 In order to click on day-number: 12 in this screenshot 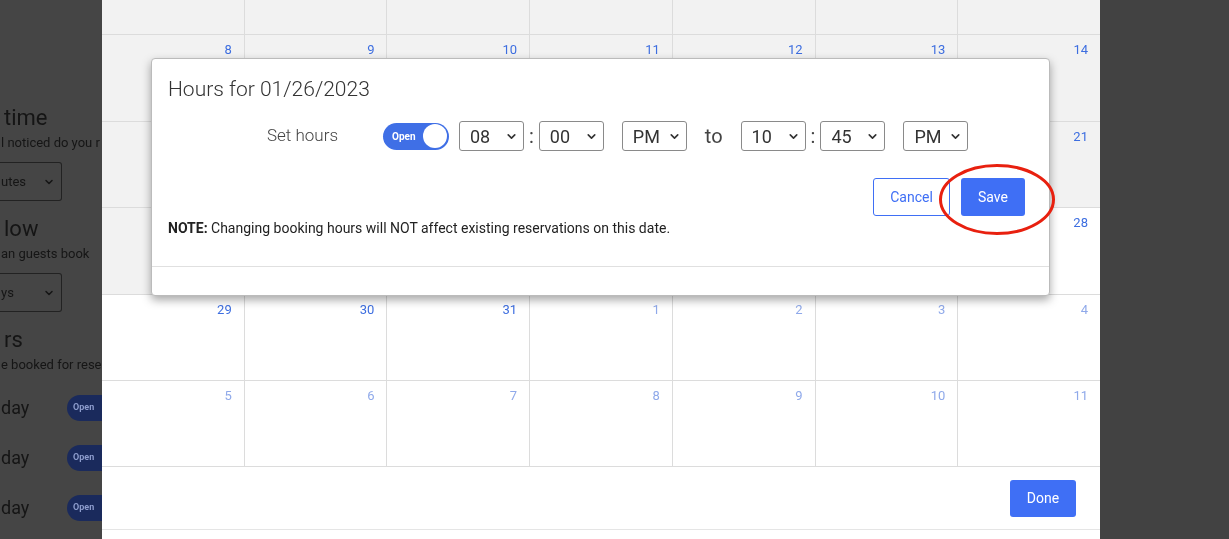, I will do `click(795, 50)`.